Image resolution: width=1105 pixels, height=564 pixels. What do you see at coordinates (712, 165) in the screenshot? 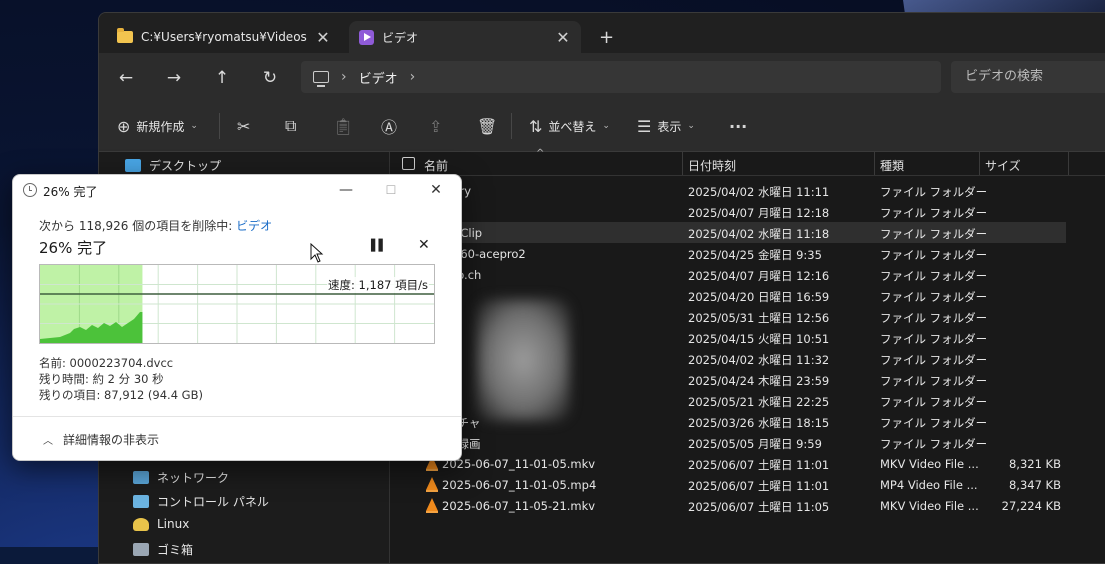
I see `column-date: 日付時刻` at bounding box center [712, 165].